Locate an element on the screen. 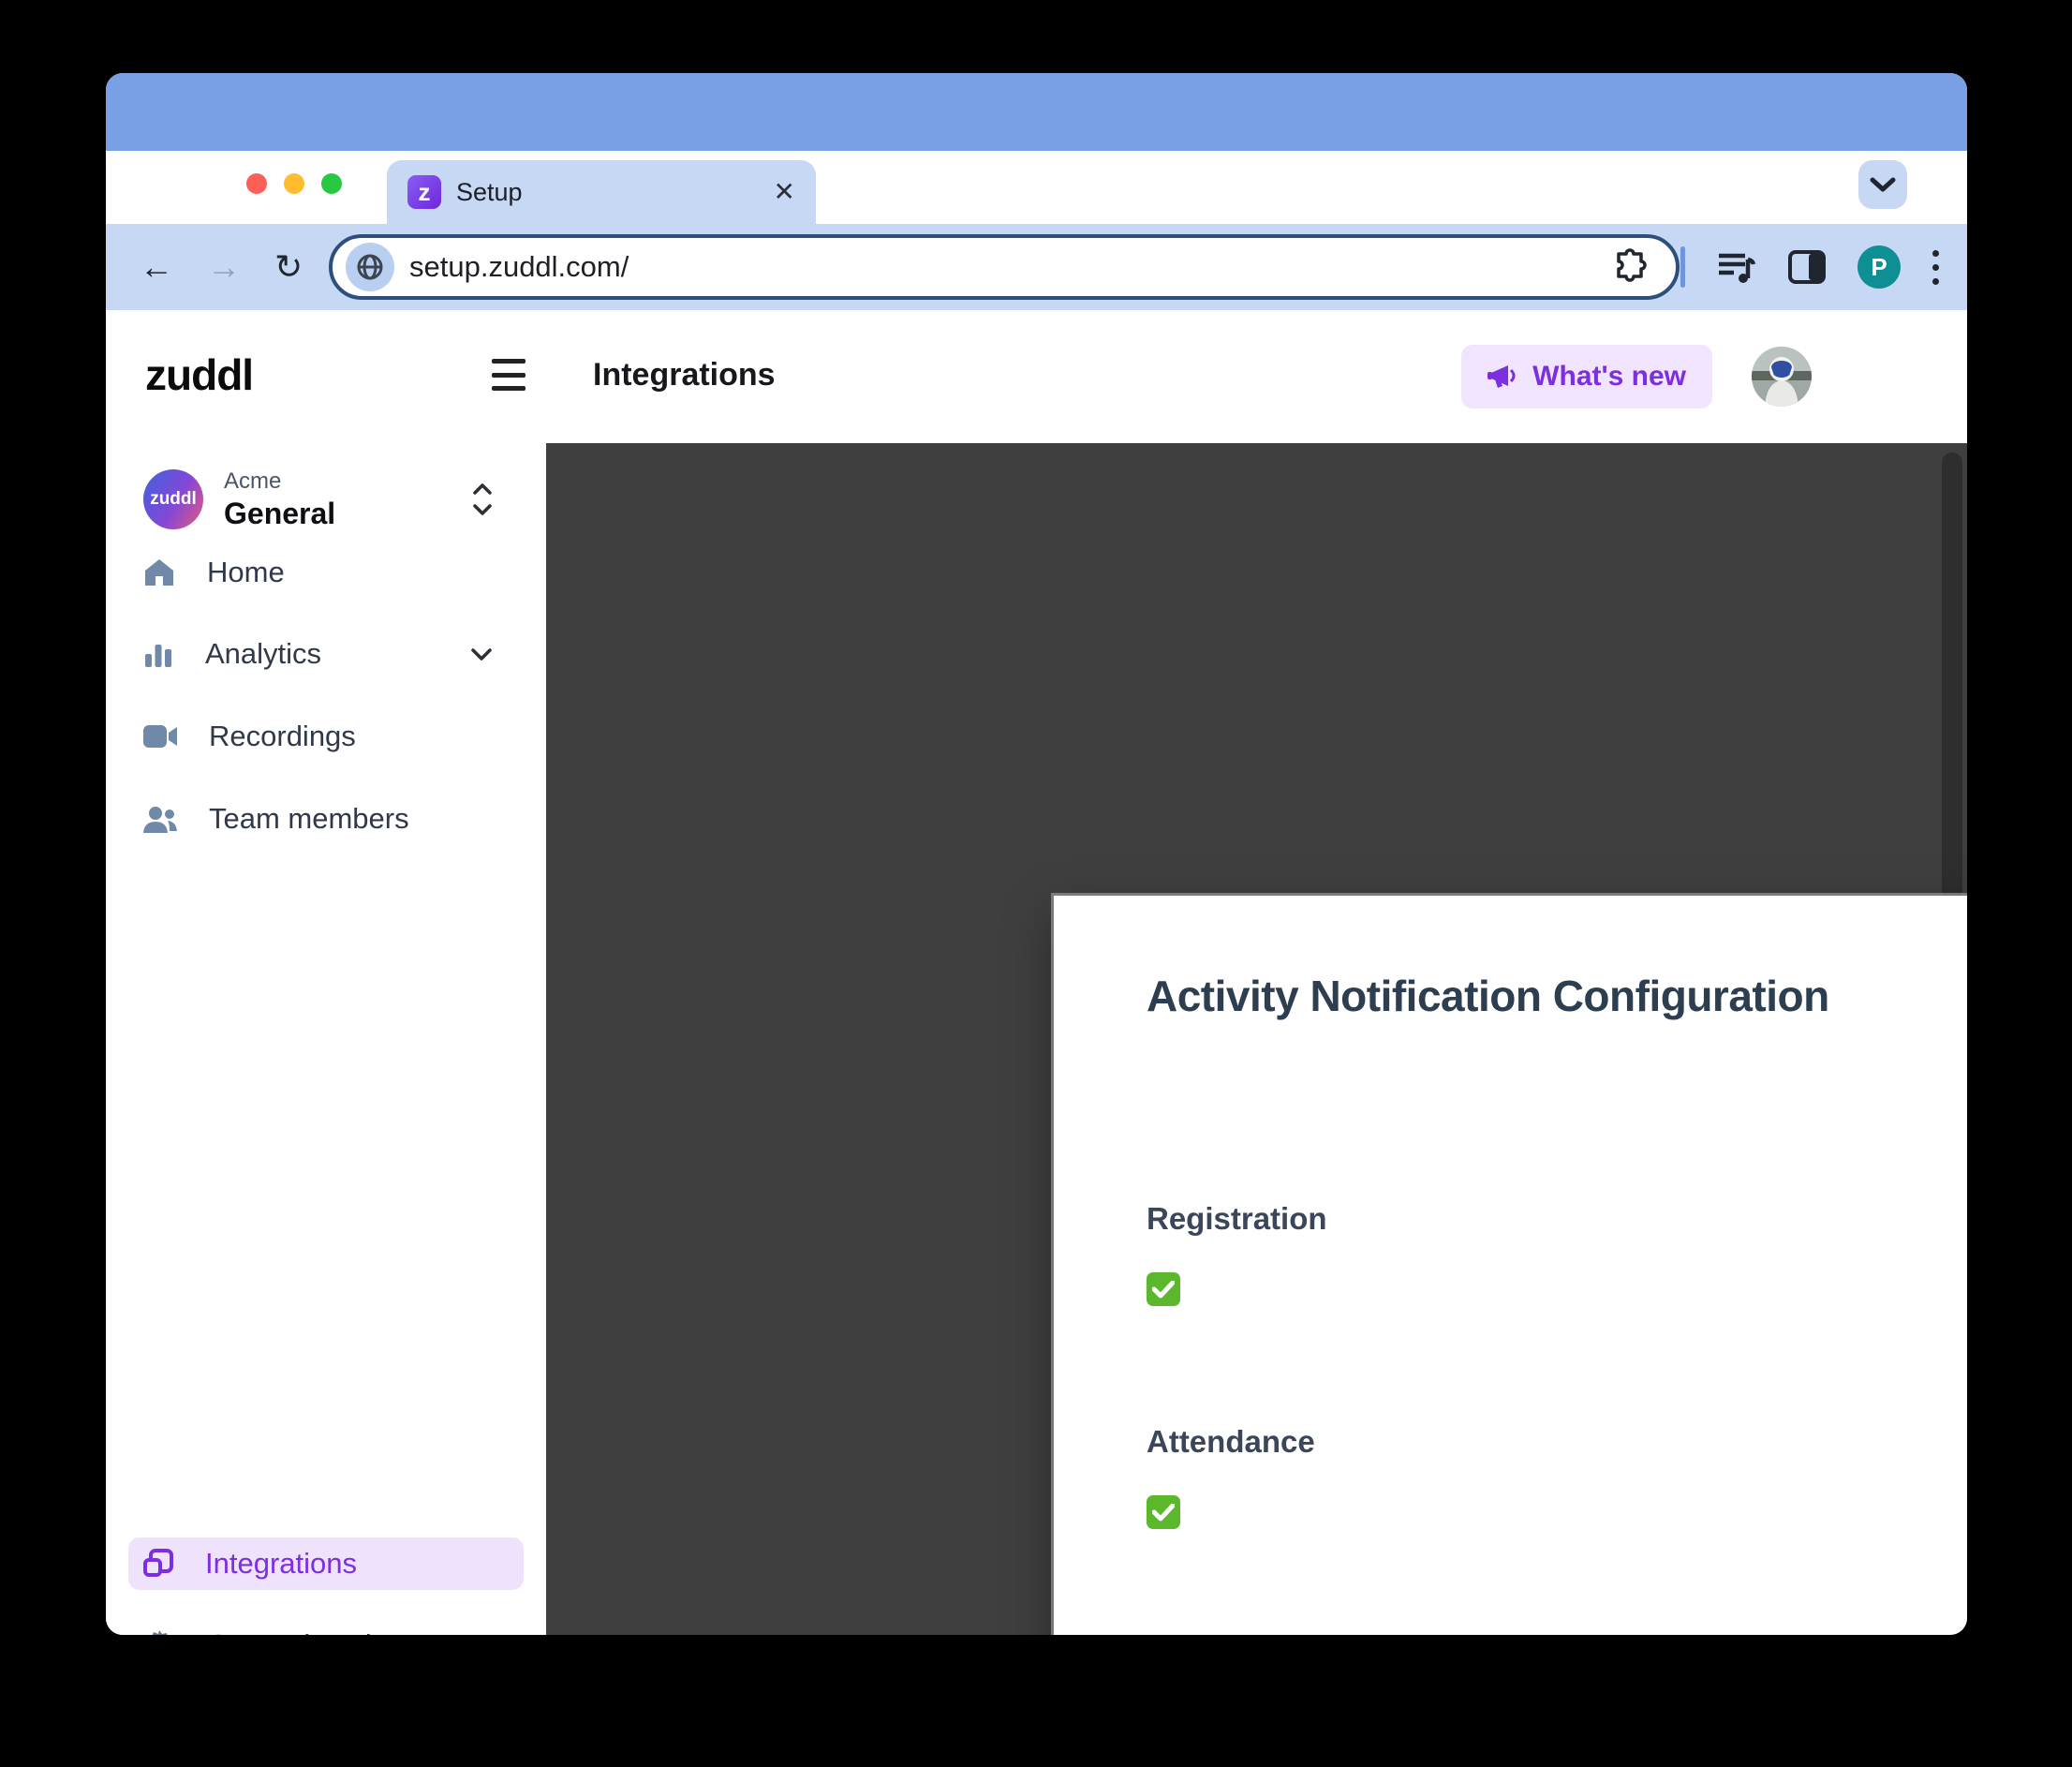 The height and width of the screenshot is (1767, 2072). registration-checkbox is located at coordinates (1163, 1289).